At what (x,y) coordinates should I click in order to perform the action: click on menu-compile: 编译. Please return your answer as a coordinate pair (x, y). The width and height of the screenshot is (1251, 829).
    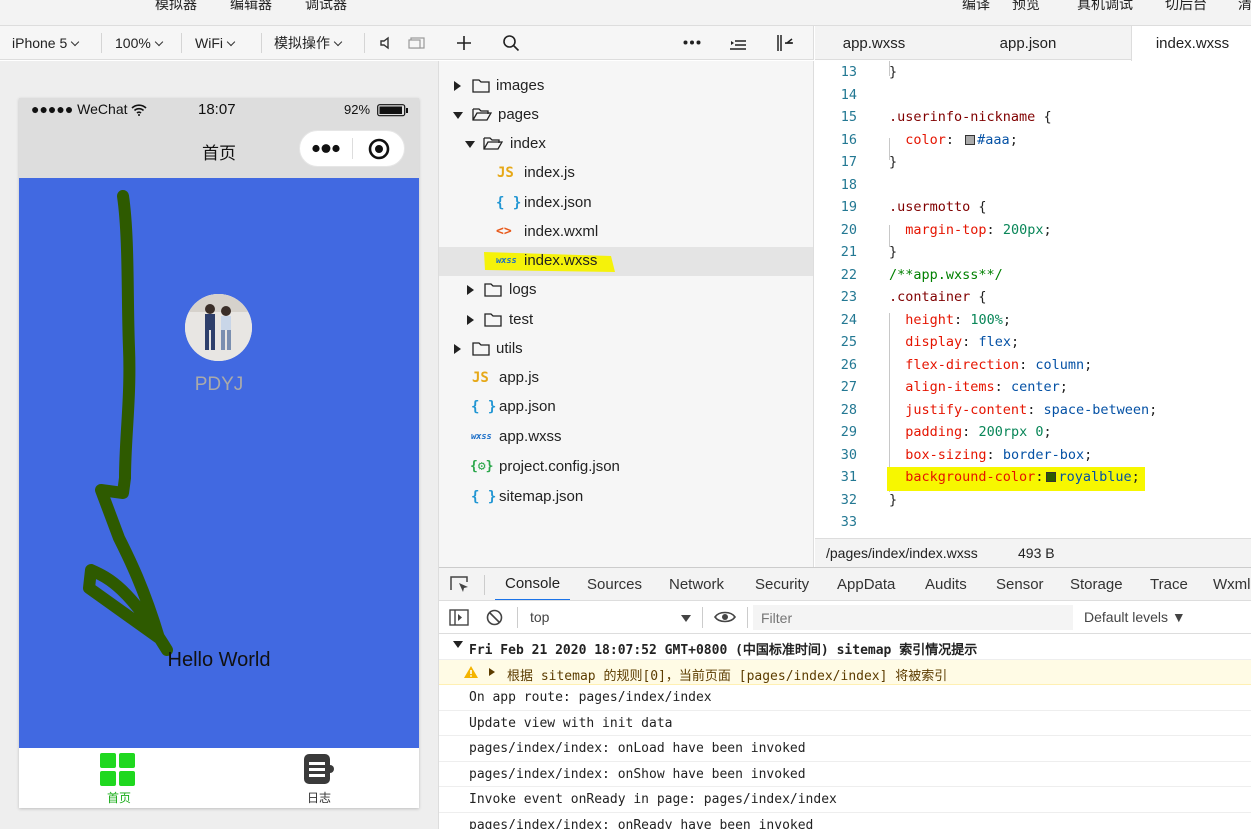
    Looking at the image, I should click on (976, 7).